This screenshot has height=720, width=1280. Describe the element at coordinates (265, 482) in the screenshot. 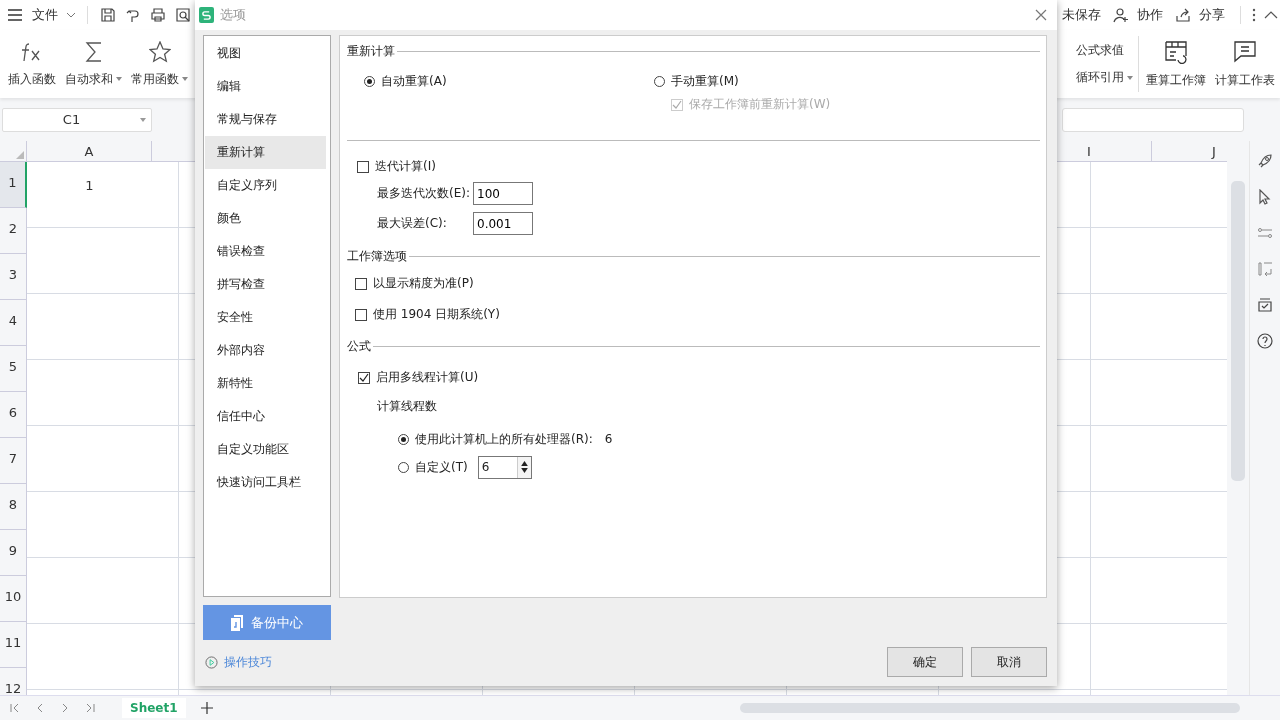

I see `nav-item: 快速访问工具栏` at that location.